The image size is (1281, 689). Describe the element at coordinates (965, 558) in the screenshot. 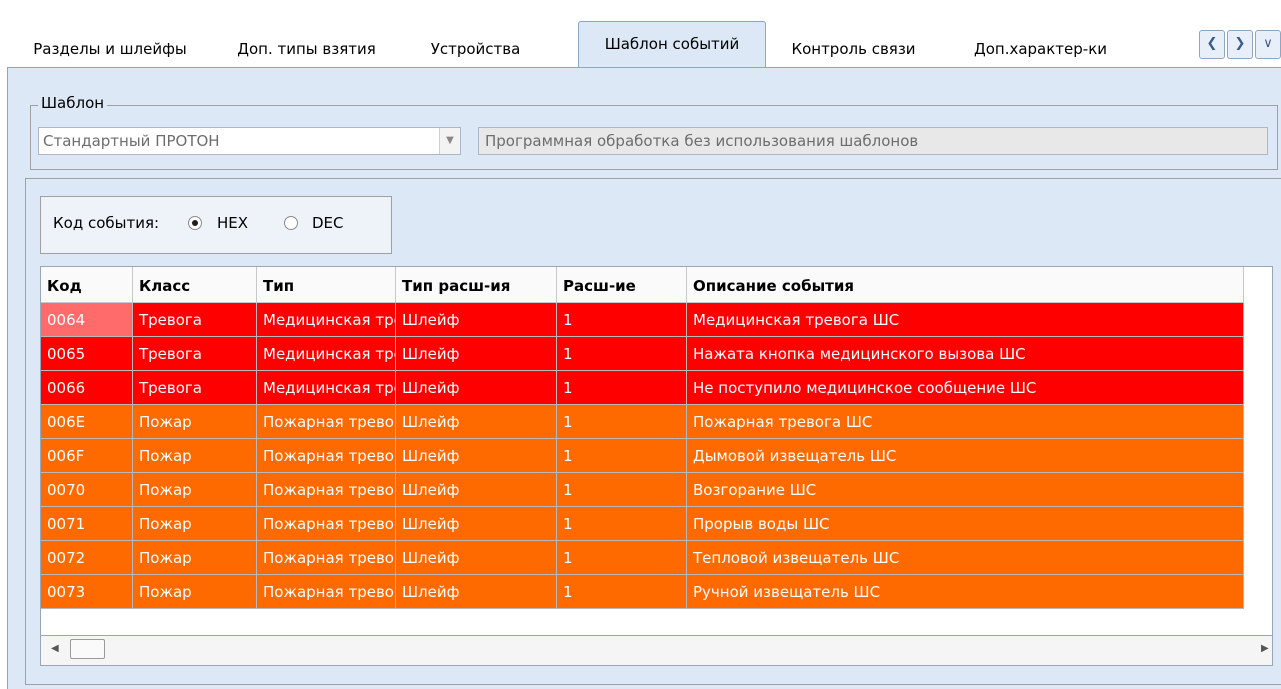

I see `cell-description: Тепловой извещатель ШС` at that location.